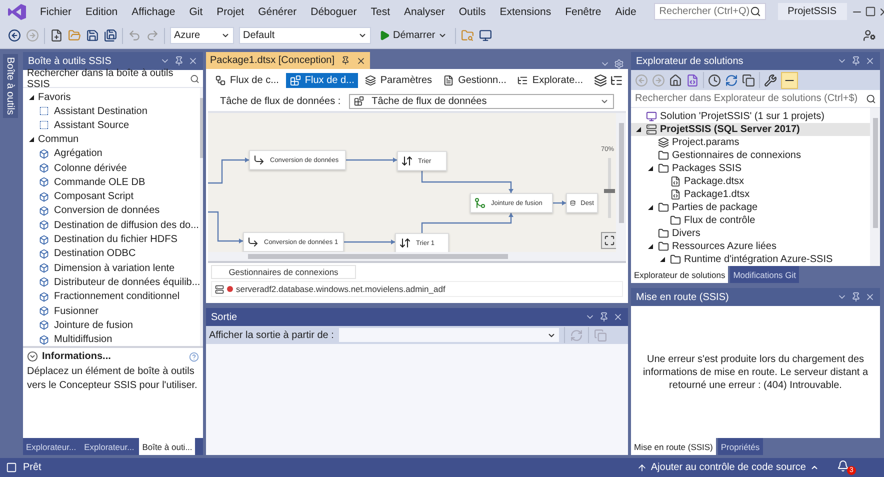 The width and height of the screenshot is (884, 477). I want to click on tree-item: ProjetSSIS (SQL Server 2017), so click(750, 129).